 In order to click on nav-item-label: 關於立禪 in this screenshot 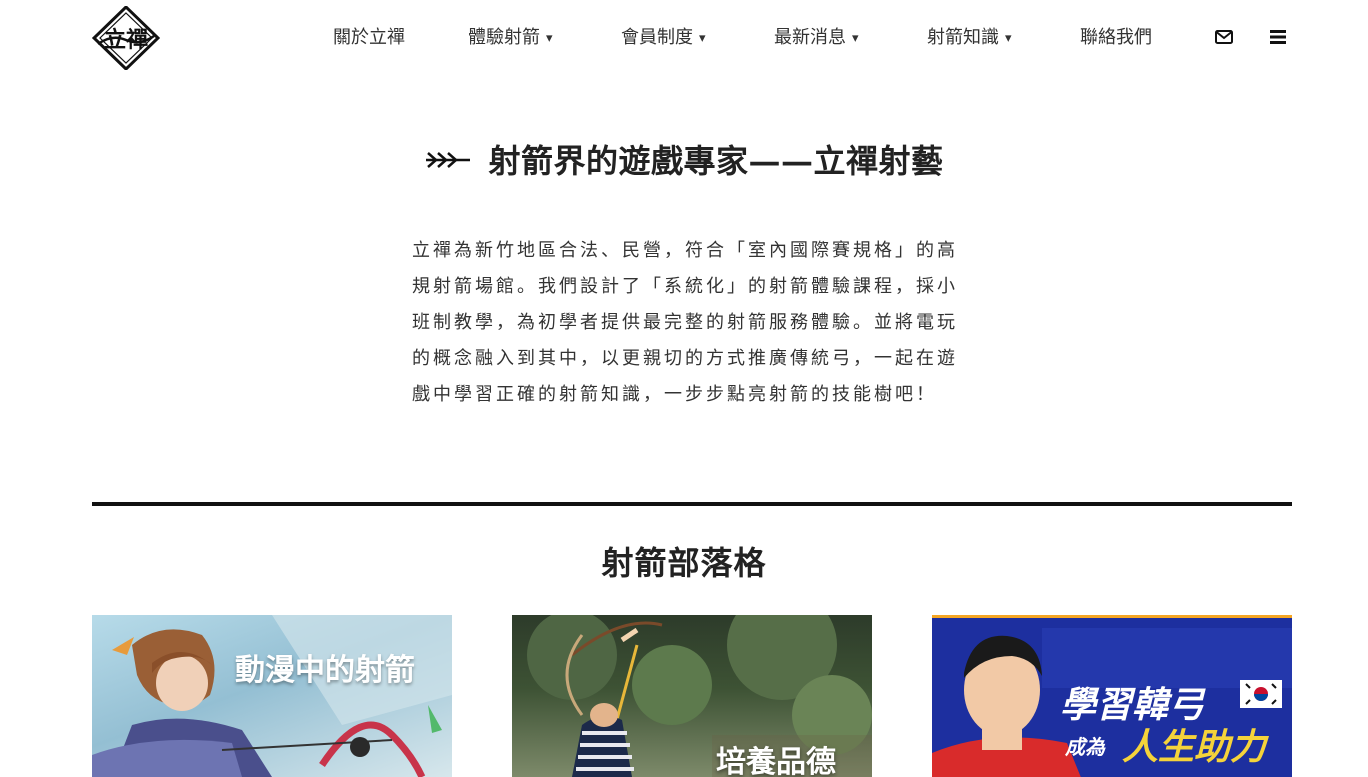, I will do `click(369, 37)`.